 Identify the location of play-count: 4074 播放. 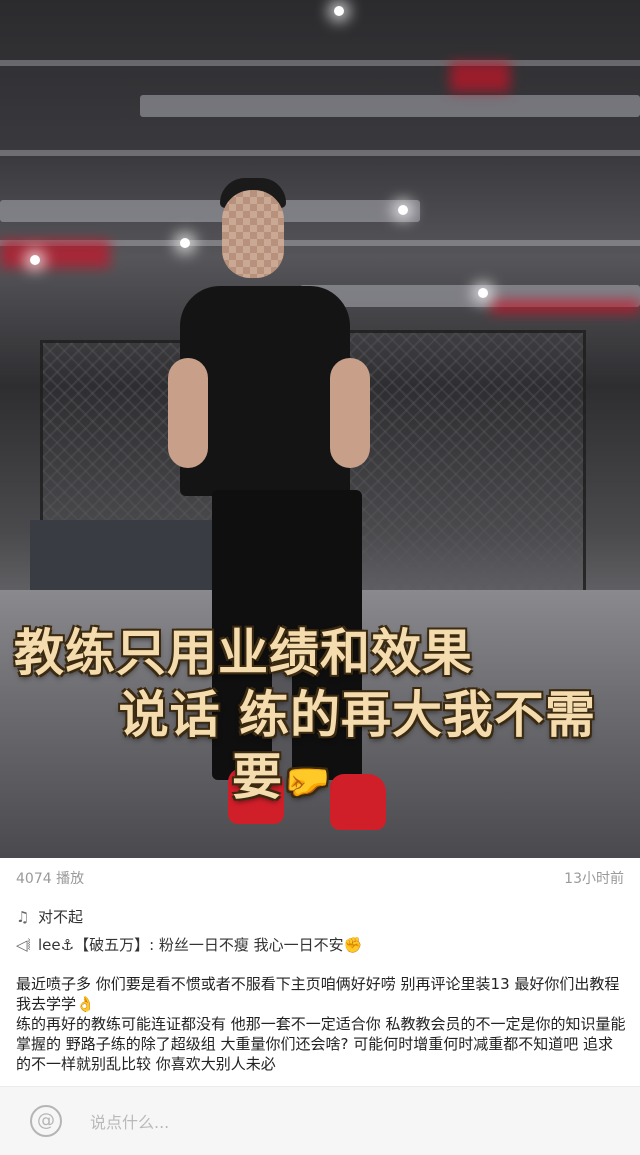
(50, 879).